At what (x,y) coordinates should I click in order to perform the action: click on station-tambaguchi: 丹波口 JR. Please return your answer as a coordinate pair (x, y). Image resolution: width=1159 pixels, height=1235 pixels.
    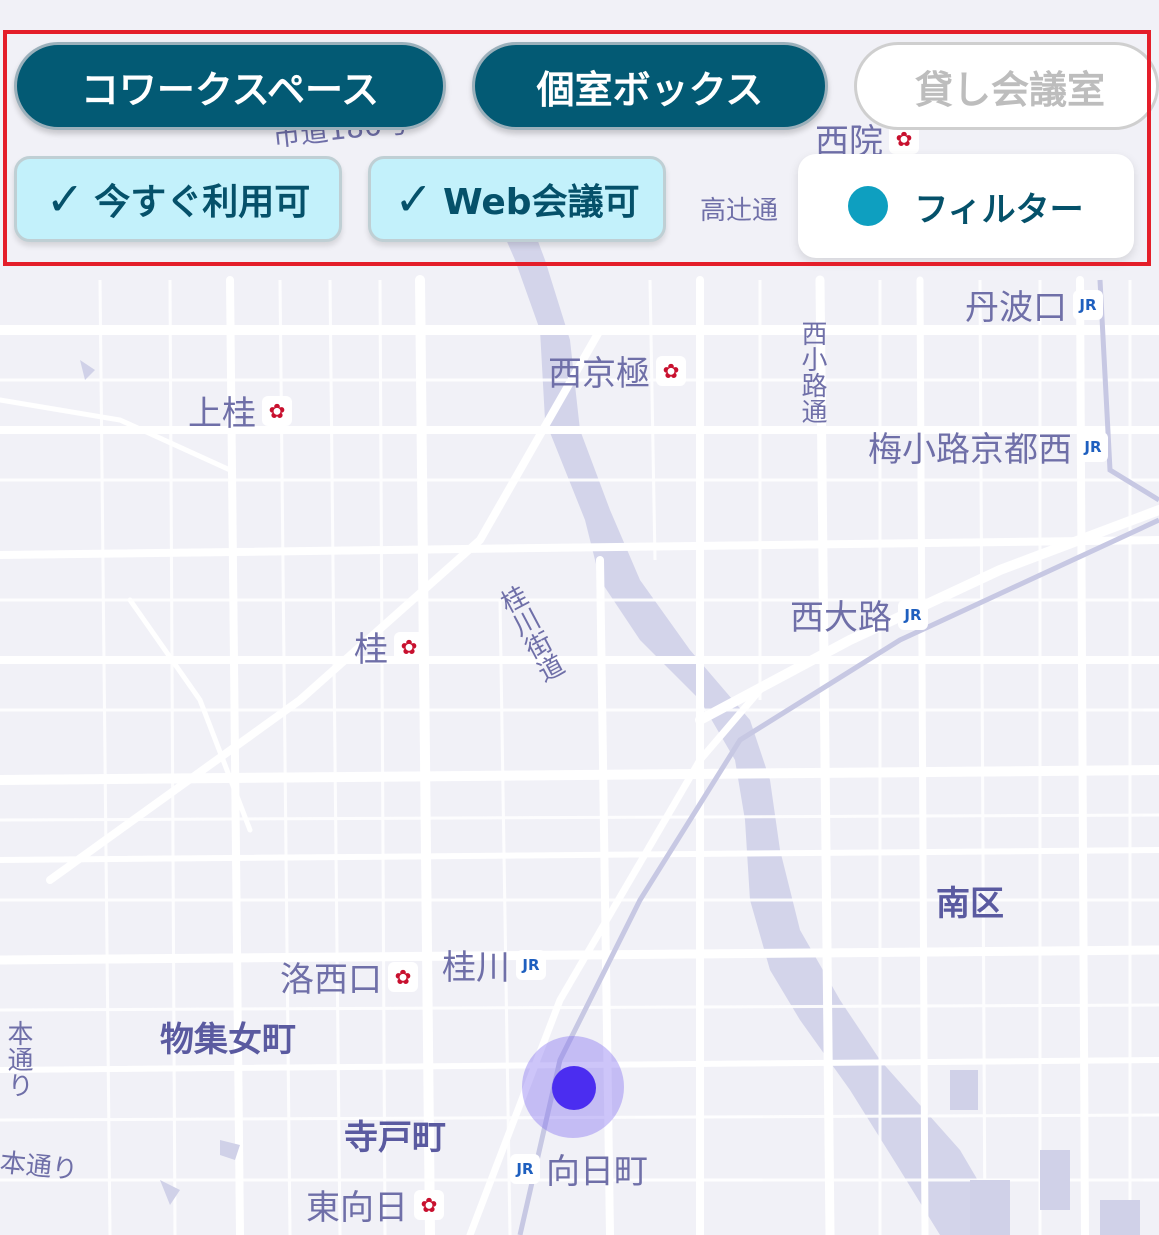
    Looking at the image, I should click on (1034, 304).